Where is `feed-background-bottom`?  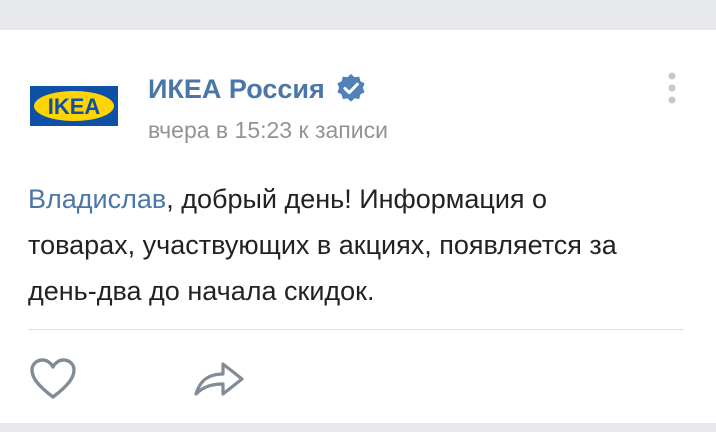 feed-background-bottom is located at coordinates (358, 427).